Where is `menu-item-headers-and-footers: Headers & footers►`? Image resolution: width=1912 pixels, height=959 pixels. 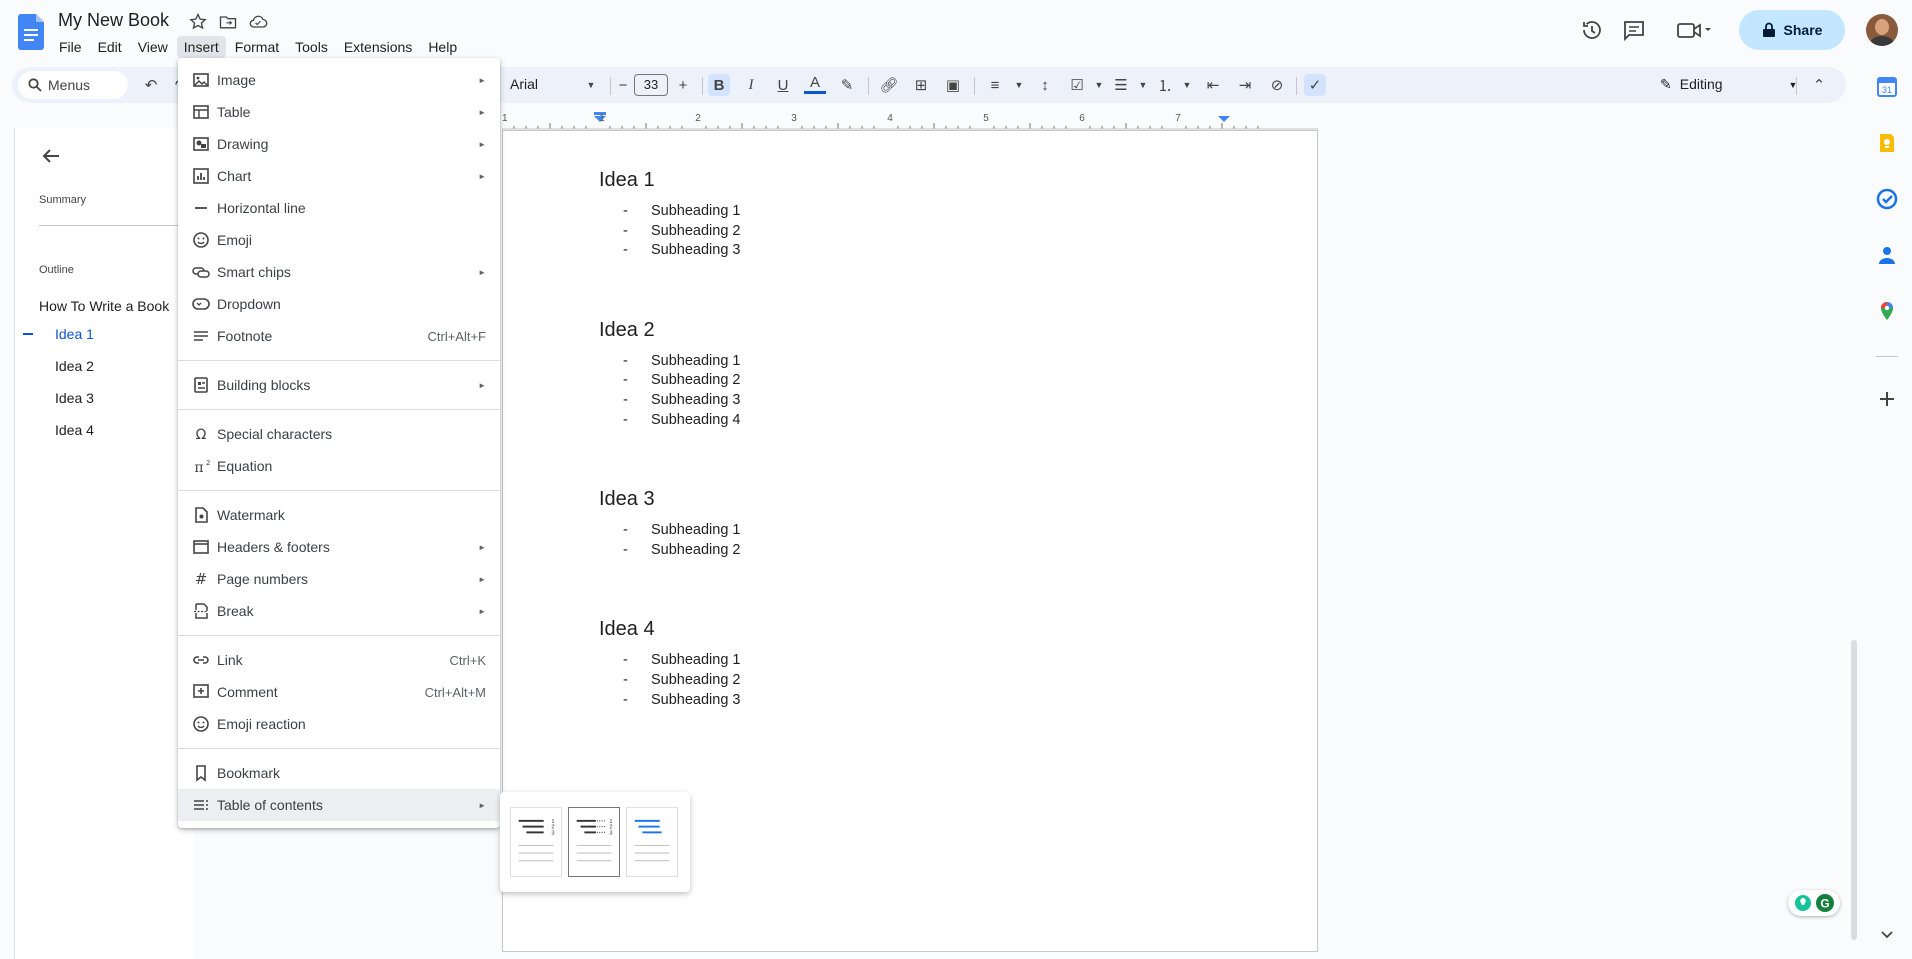
menu-item-headers-and-footers: Headers & footers► is located at coordinates (339, 547).